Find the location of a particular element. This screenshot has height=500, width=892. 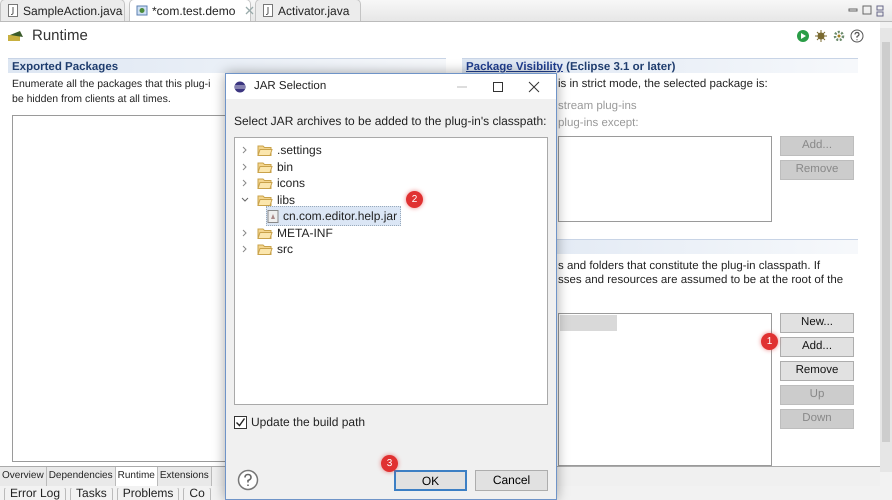

option-text: is in strict mode, the selected package is: is located at coordinates (663, 84).